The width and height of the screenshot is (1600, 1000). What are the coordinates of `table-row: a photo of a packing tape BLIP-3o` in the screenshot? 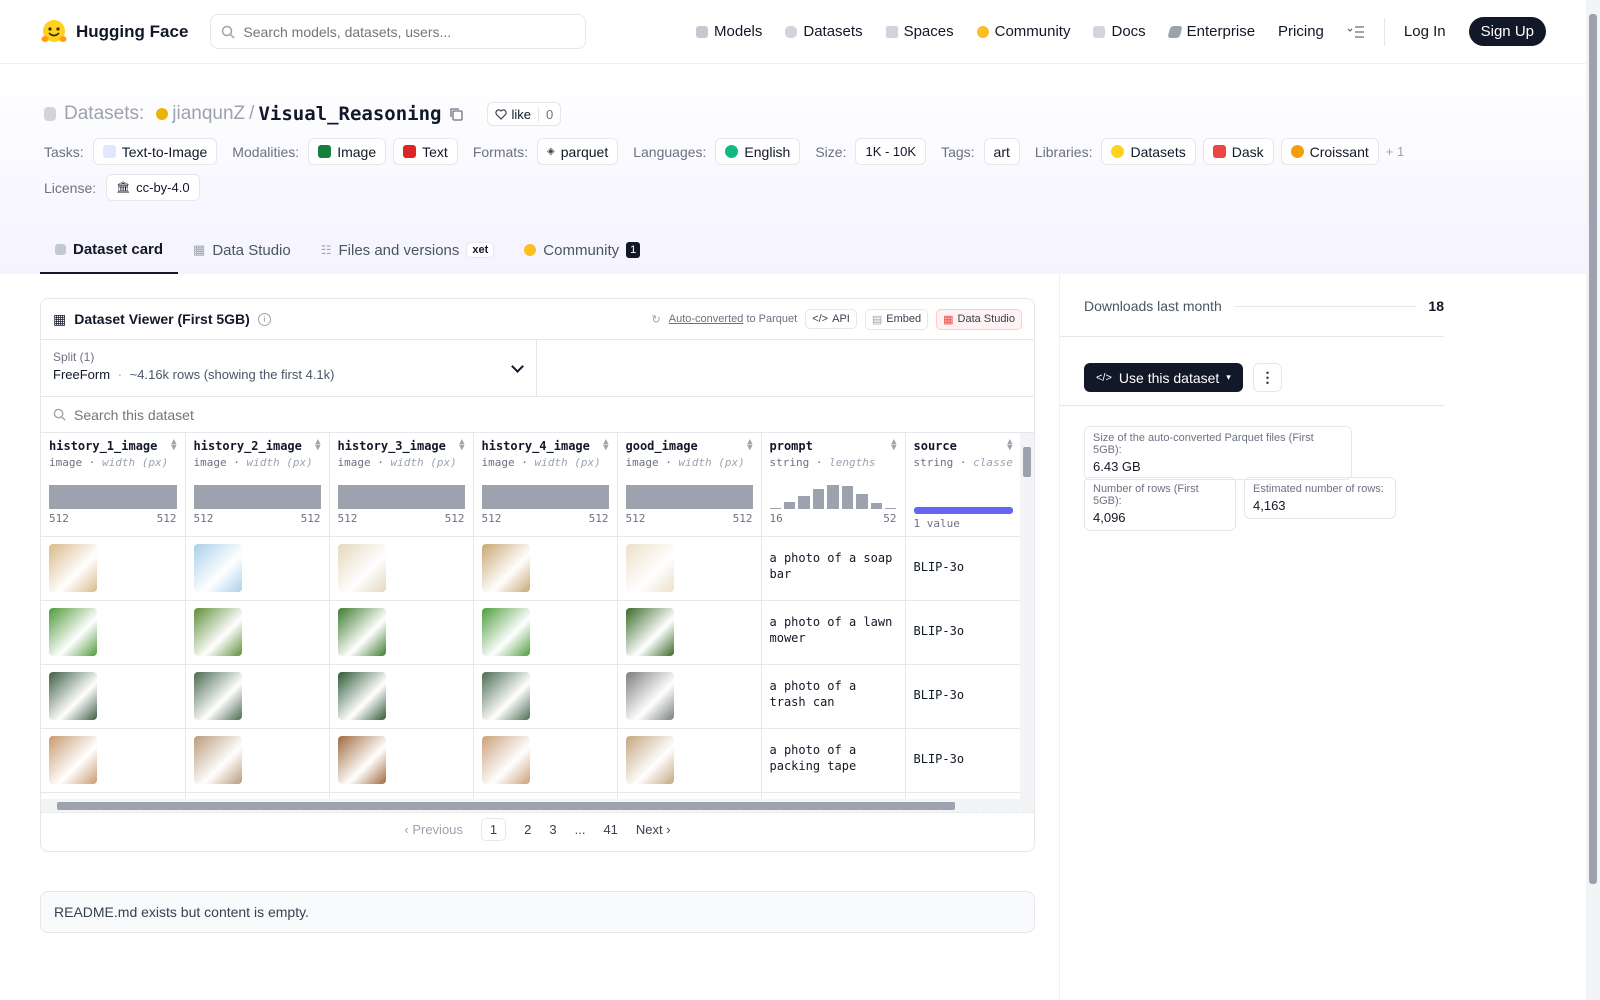 It's located at (531, 760).